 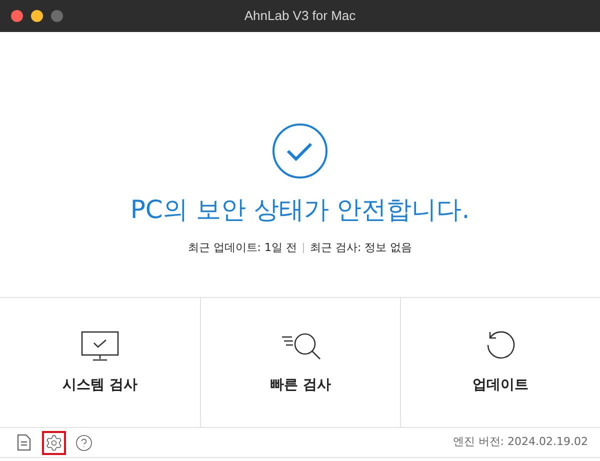 I want to click on last-scan-text: 최근 검사: 정보 없음, so click(x=361, y=248).